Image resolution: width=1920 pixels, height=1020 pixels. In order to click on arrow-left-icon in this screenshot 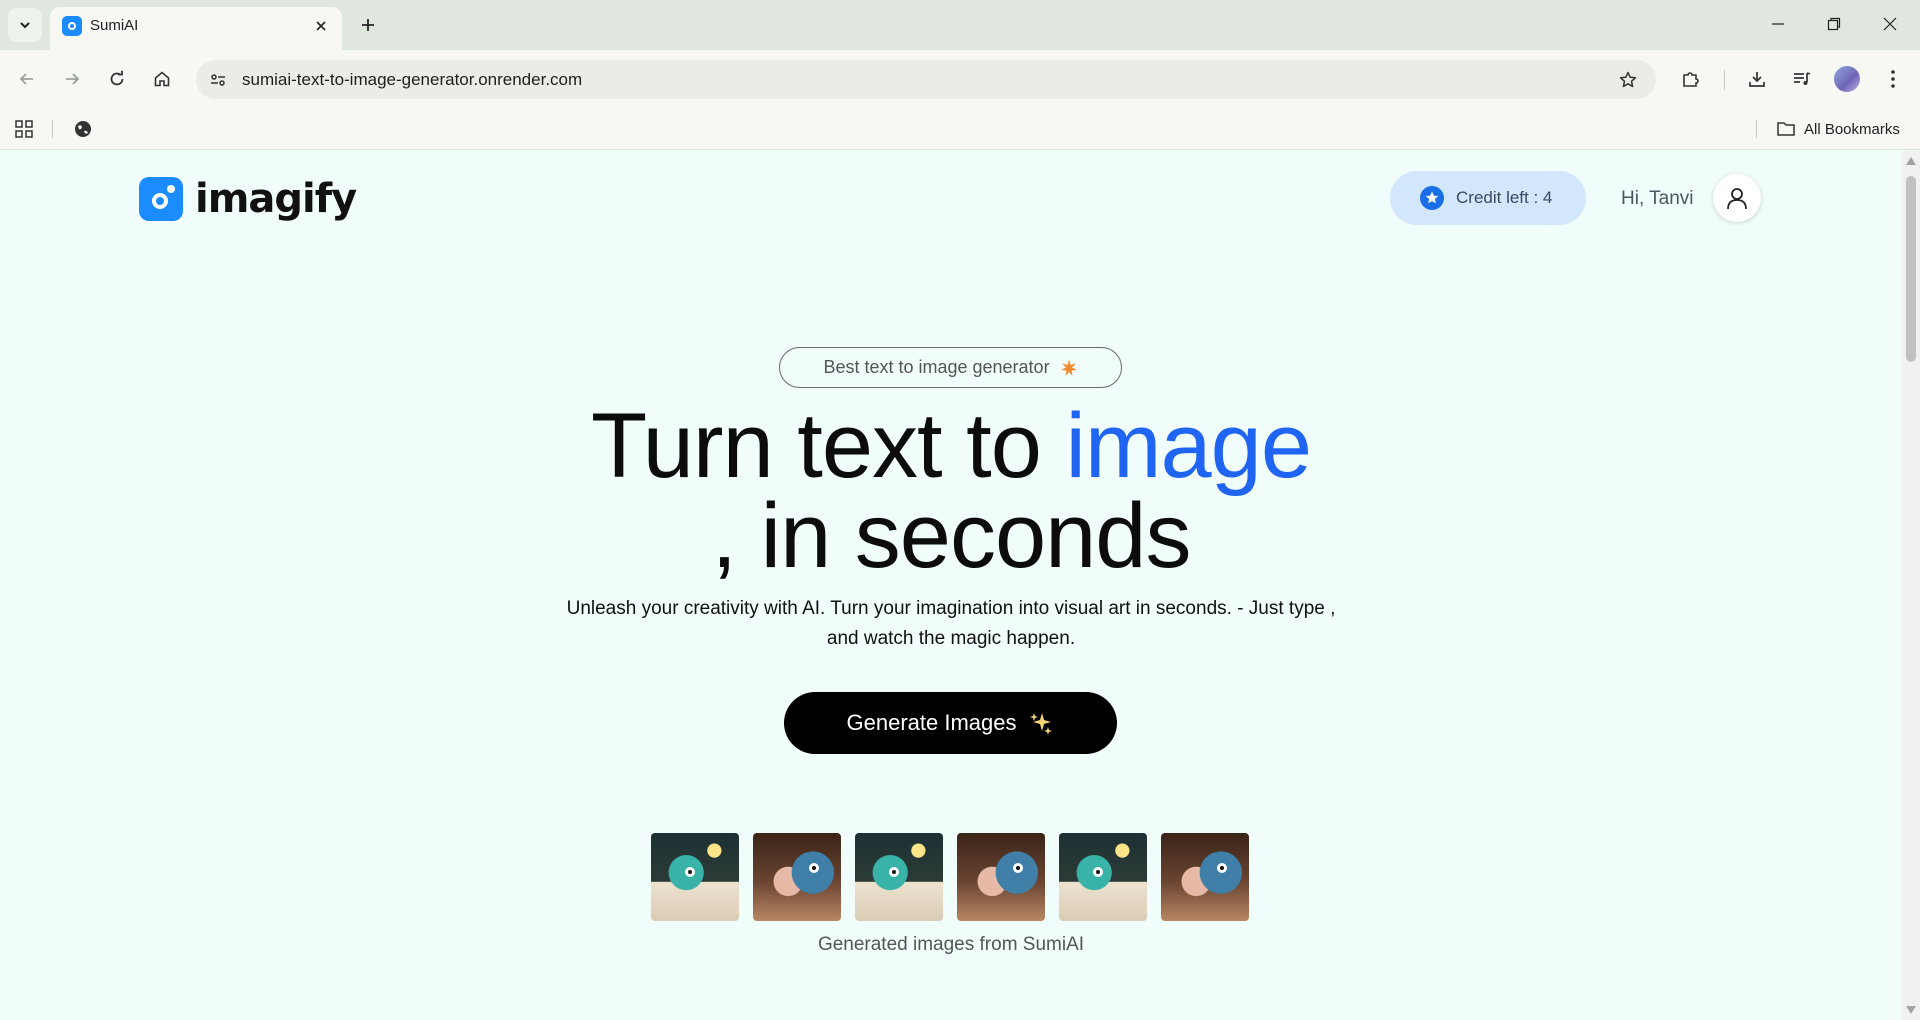, I will do `click(26, 79)`.